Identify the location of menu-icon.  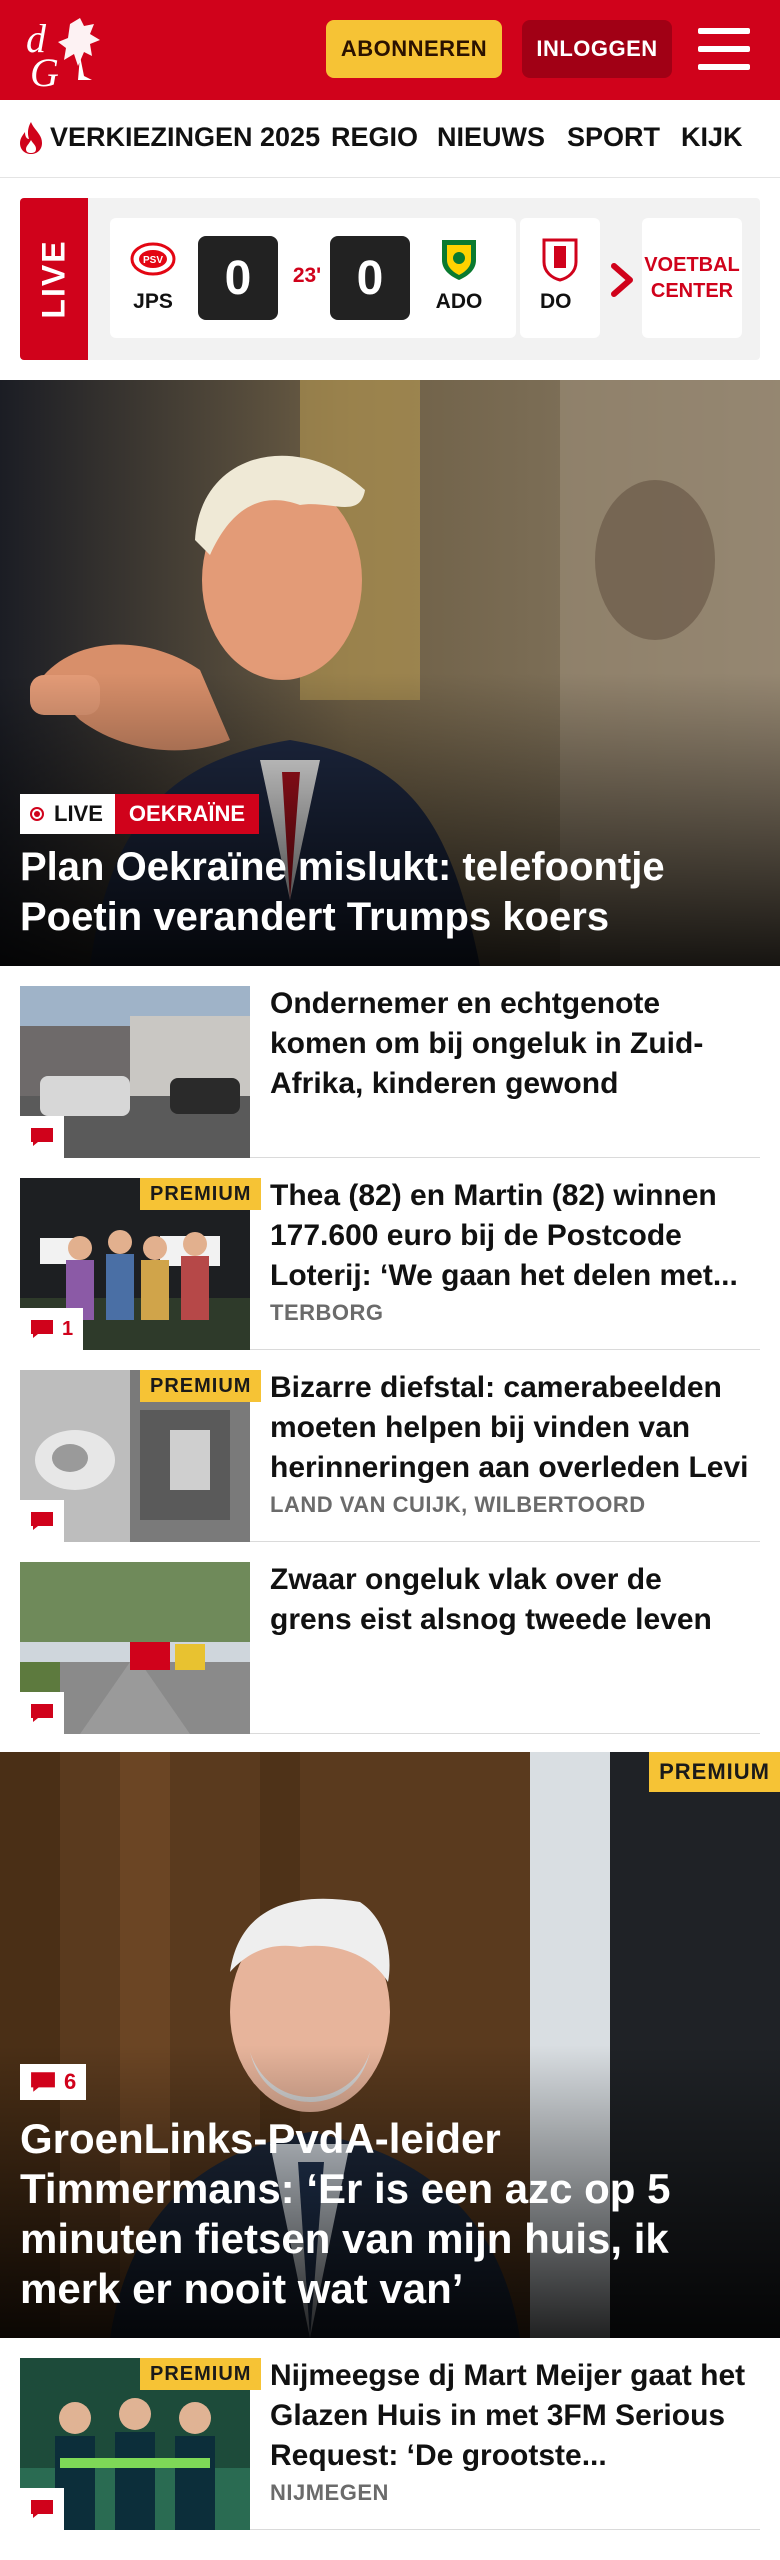
(724, 49).